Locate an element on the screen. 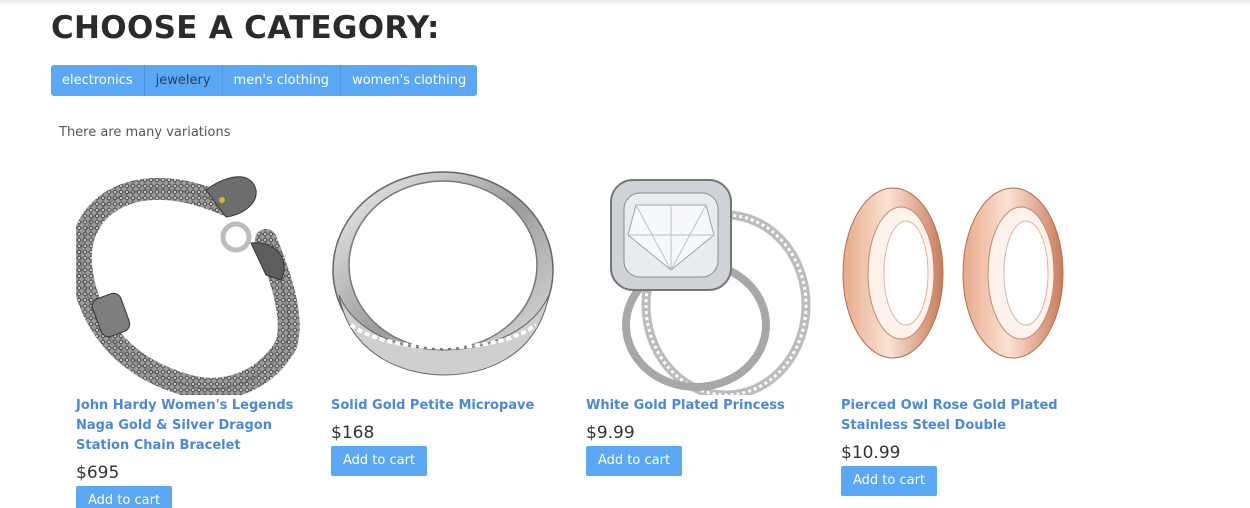 This screenshot has height=508, width=1250. category-mens-clothing-button: men's clothing is located at coordinates (282, 80).